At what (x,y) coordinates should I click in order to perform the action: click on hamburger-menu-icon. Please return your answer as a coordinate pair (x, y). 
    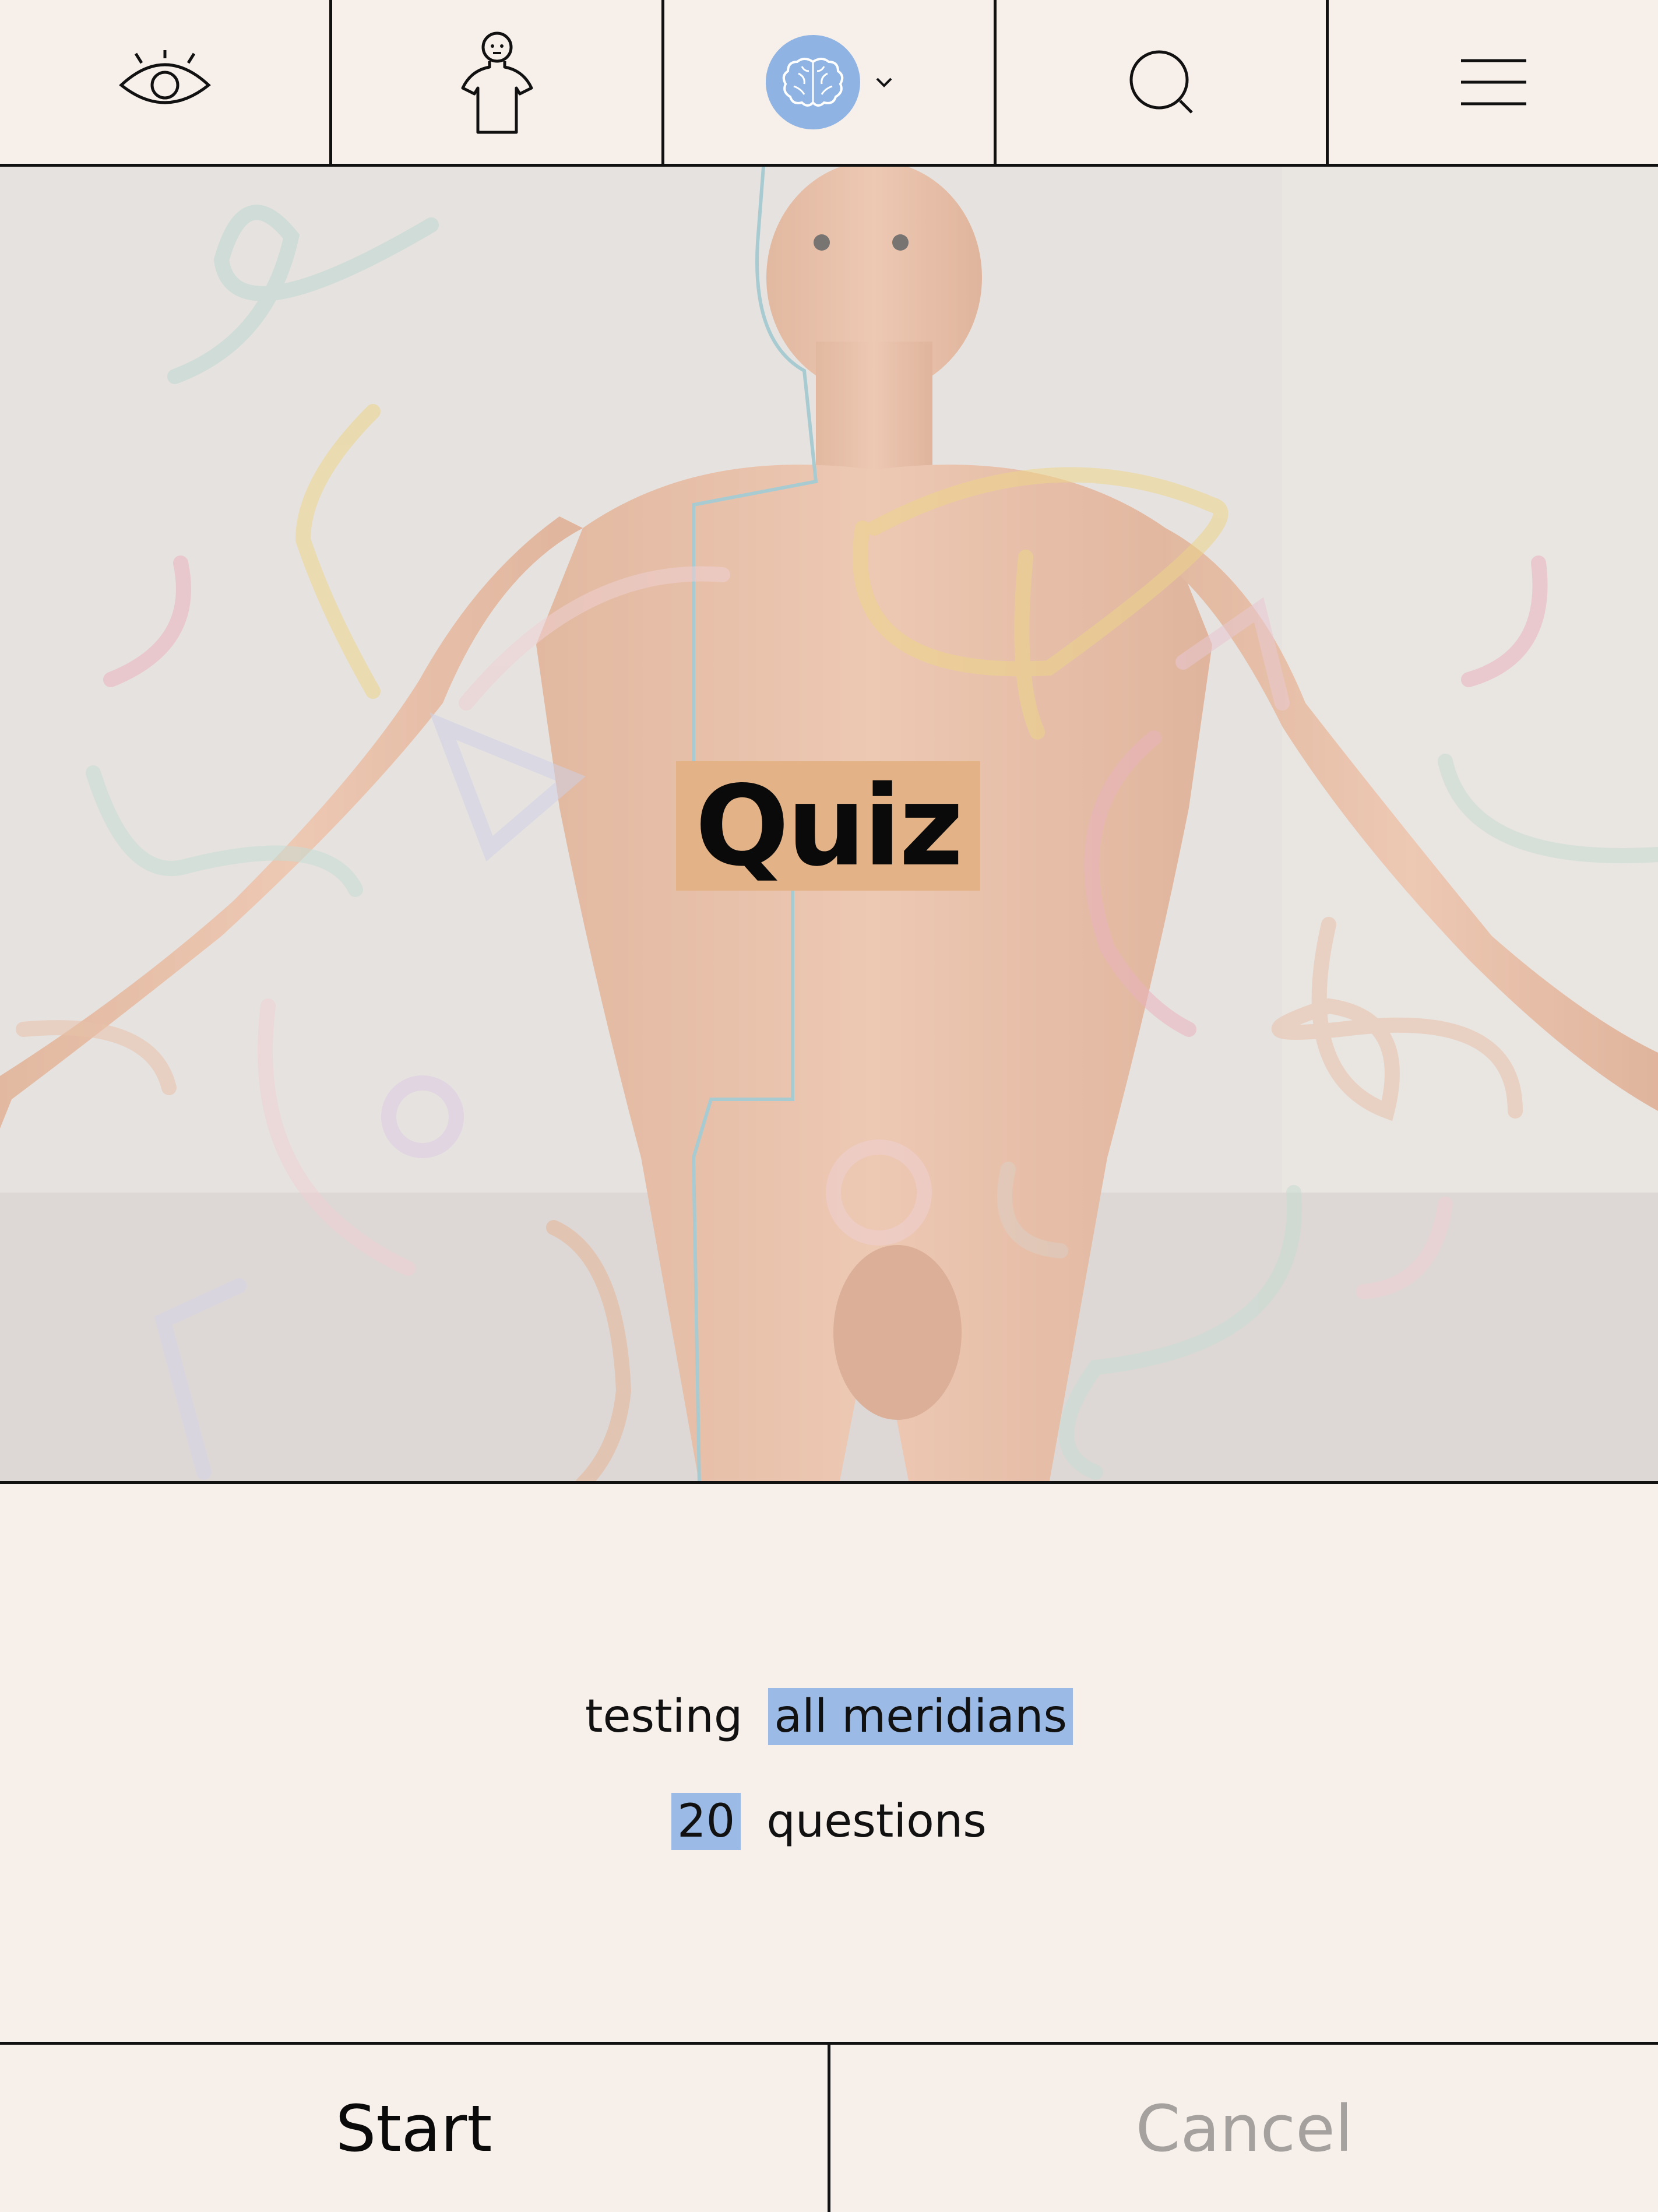
    Looking at the image, I should click on (1493, 82).